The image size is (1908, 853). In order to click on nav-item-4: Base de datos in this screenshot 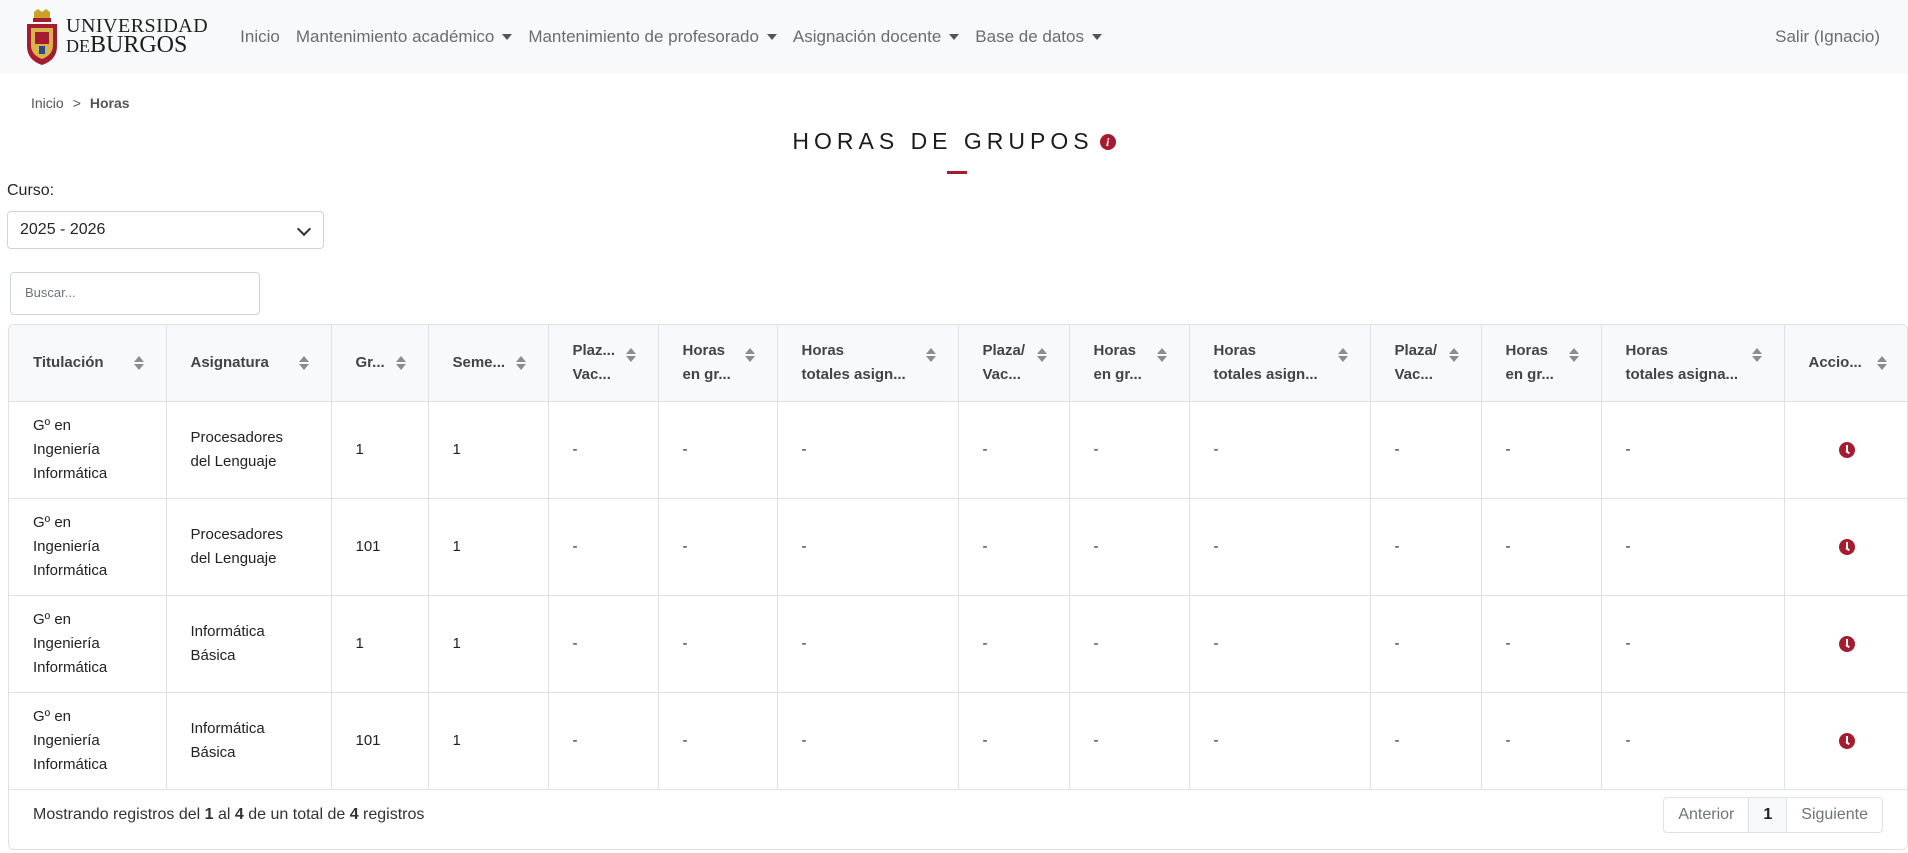, I will do `click(1038, 37)`.